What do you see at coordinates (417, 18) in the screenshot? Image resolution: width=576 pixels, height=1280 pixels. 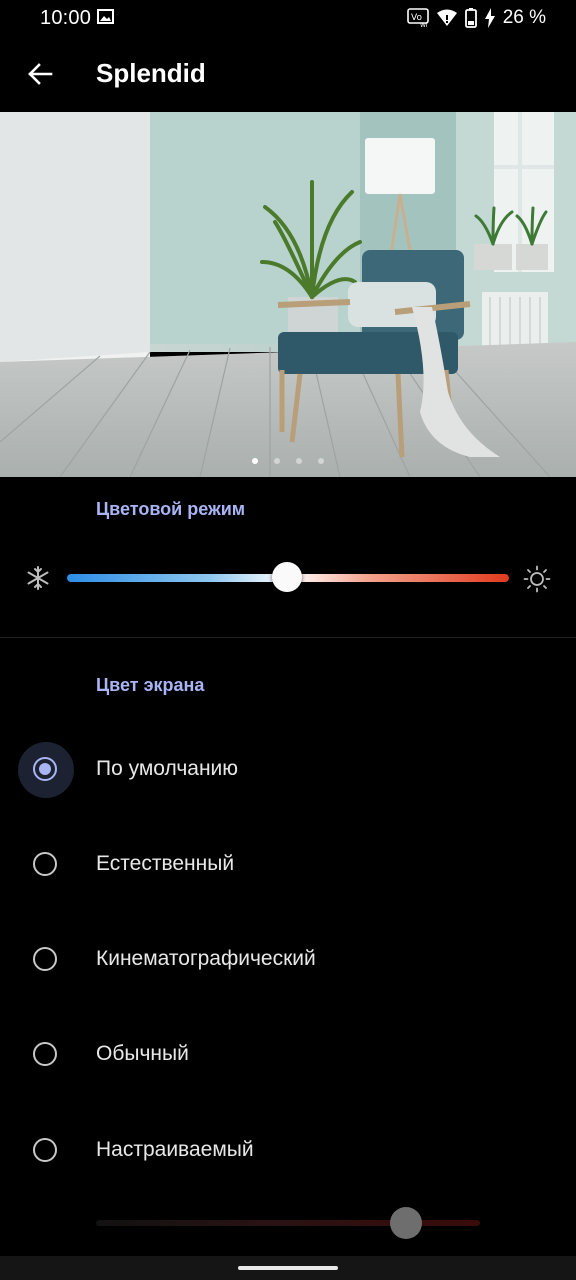 I see `vowifi-icon: Vo Wi` at bounding box center [417, 18].